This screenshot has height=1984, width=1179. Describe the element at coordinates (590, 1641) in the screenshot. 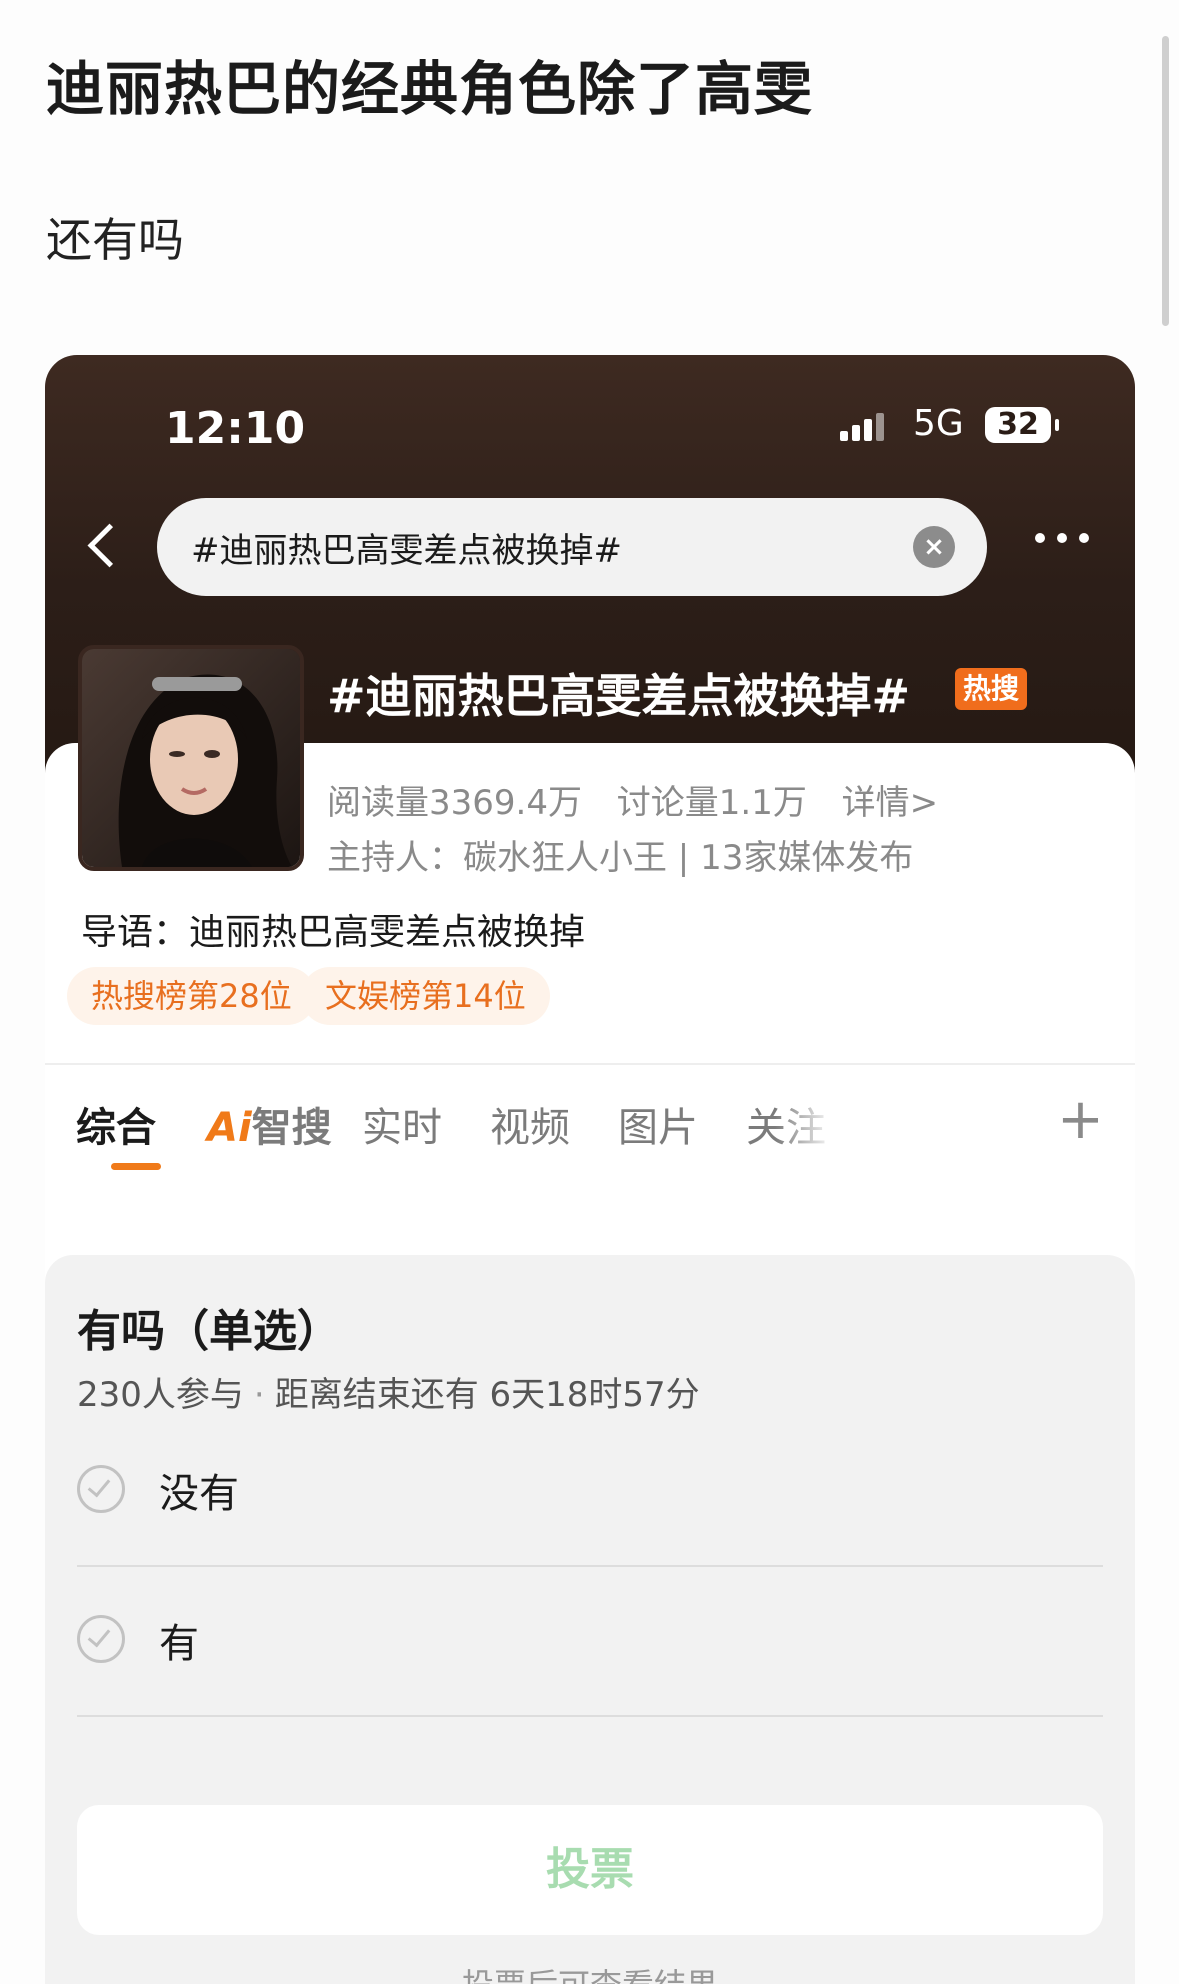

I see `poll-option-yes: 有` at that location.